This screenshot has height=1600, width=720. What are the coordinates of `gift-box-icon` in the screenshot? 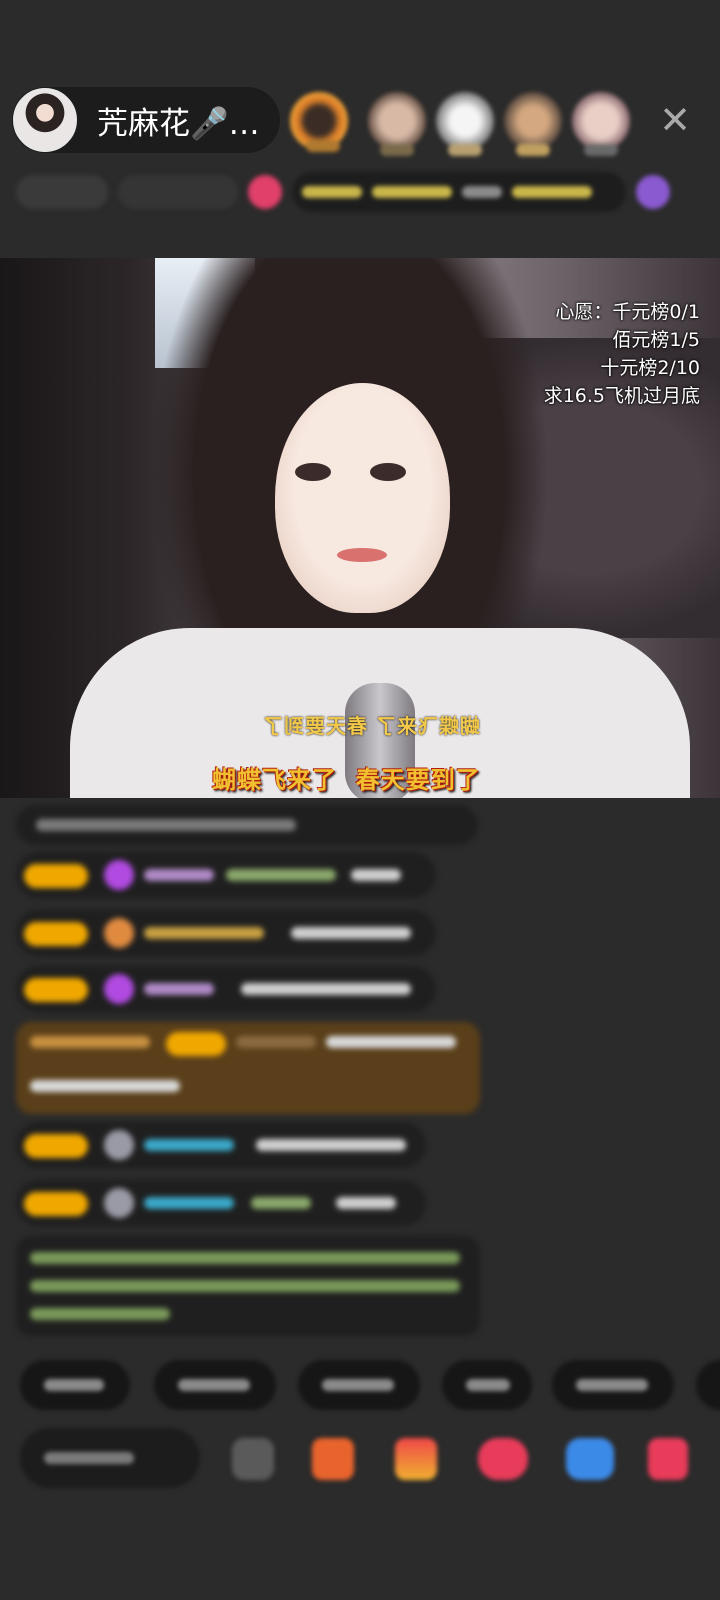 It's located at (668, 1459).